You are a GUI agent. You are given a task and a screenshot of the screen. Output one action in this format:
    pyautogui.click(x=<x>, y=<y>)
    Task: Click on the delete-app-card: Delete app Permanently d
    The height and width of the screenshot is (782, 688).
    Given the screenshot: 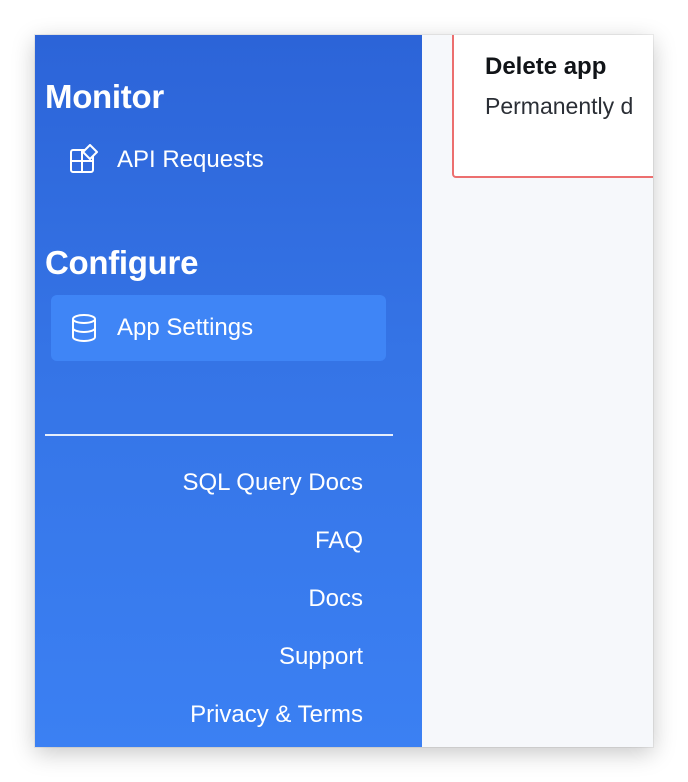 What is the action you would take?
    pyautogui.click(x=552, y=106)
    